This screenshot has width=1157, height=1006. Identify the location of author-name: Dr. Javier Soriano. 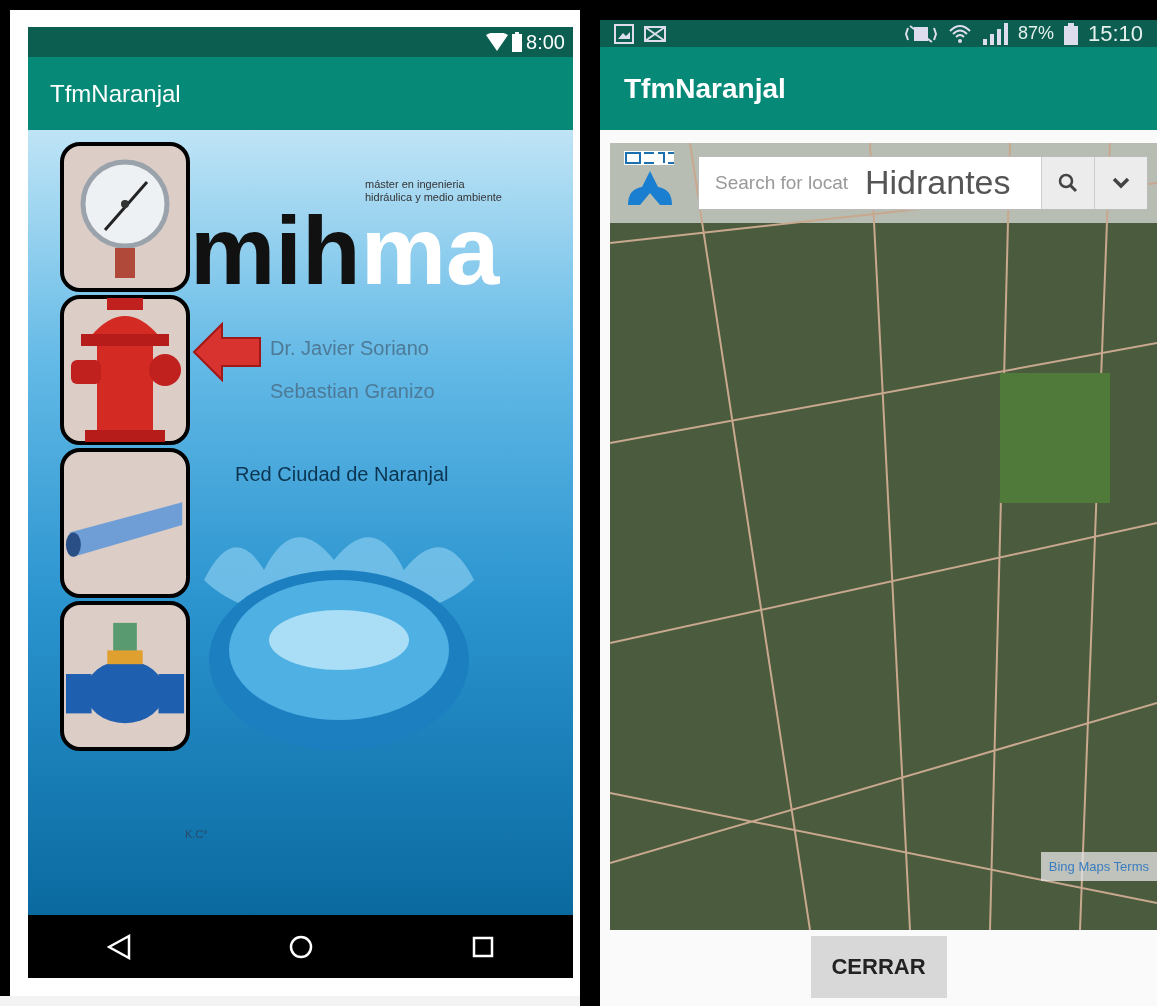
(350, 349).